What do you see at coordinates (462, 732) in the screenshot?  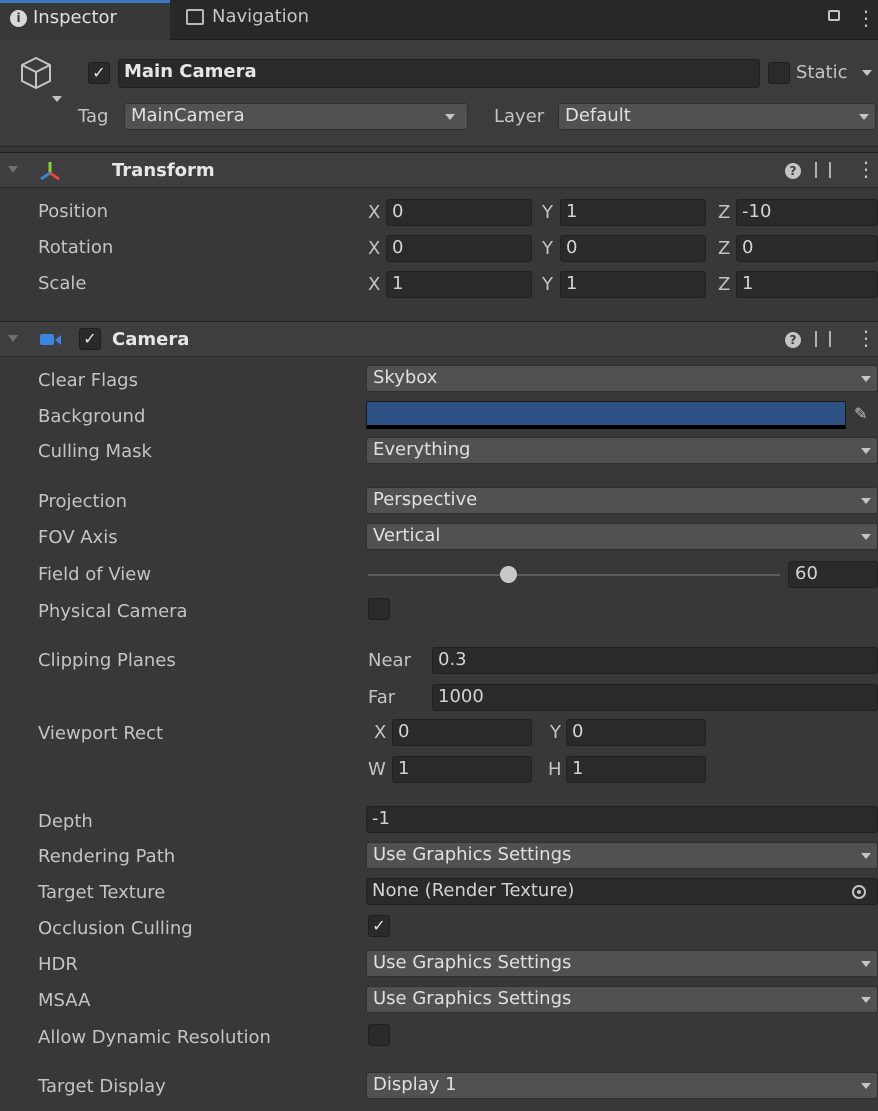 I see `viewport-x-input: 0` at bounding box center [462, 732].